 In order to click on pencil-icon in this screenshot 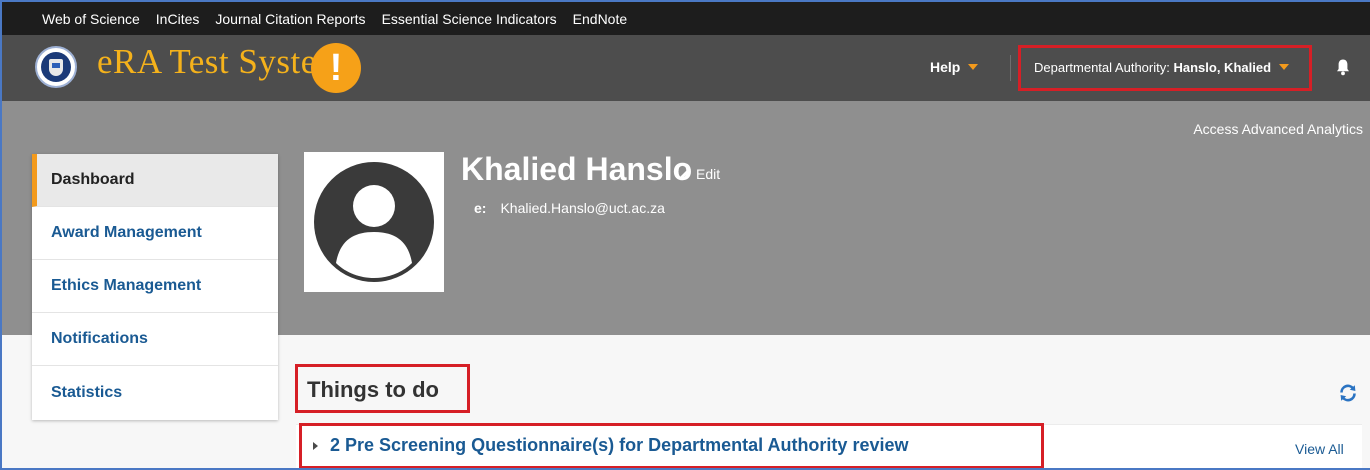, I will do `click(685, 174)`.